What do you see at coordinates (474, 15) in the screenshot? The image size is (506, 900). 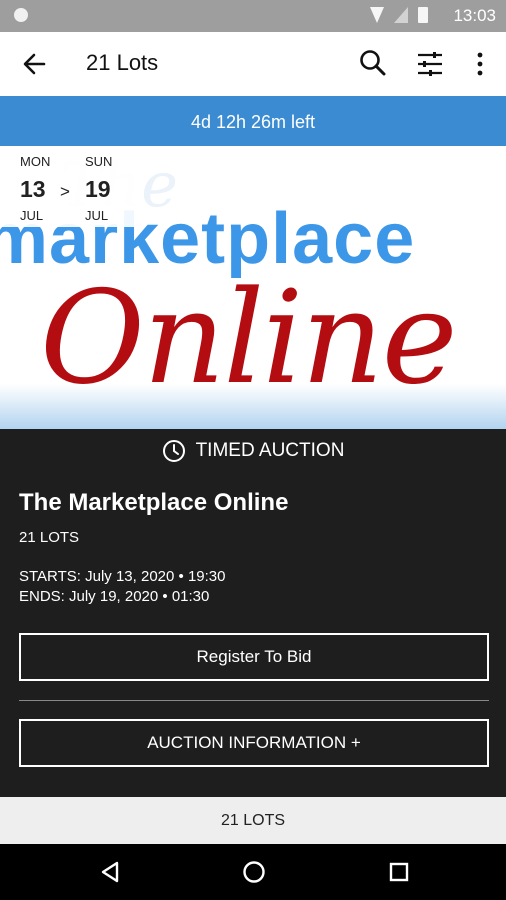 I see `status-time: 13:03` at bounding box center [474, 15].